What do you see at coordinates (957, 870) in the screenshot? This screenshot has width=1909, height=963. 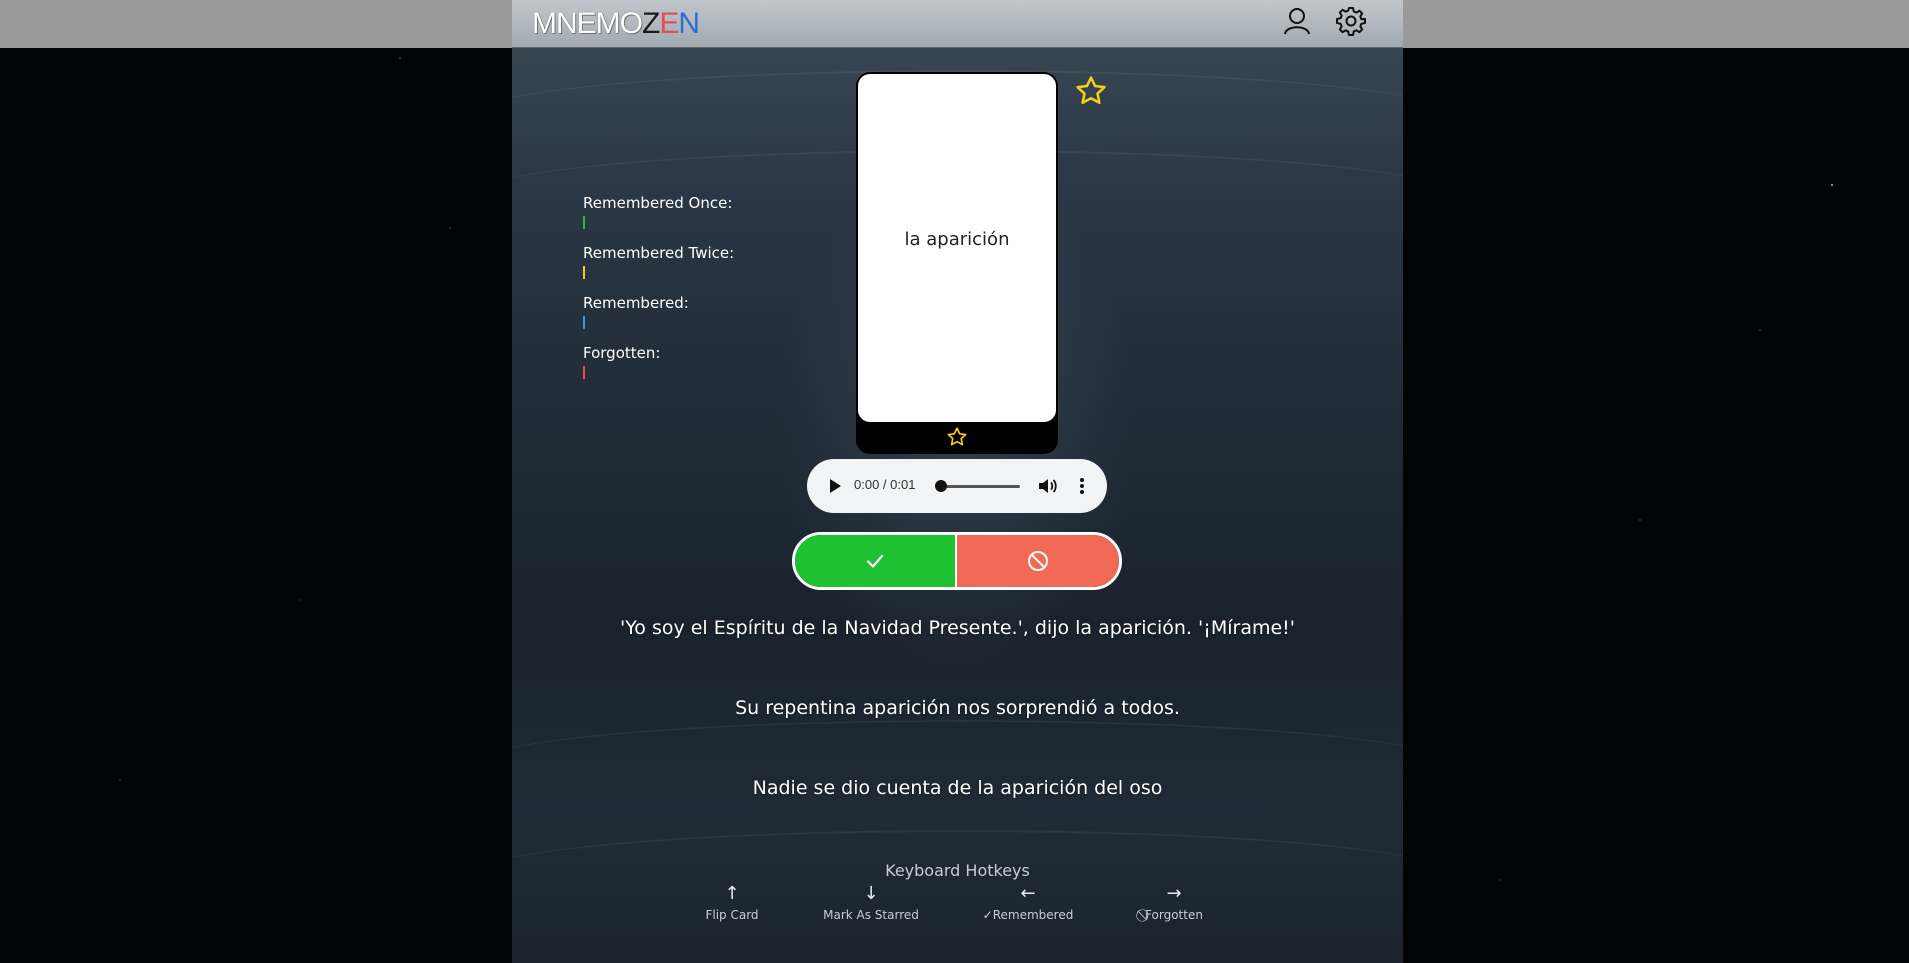 I see `hotkeys-title: Keyboard Hotkeys` at bounding box center [957, 870].